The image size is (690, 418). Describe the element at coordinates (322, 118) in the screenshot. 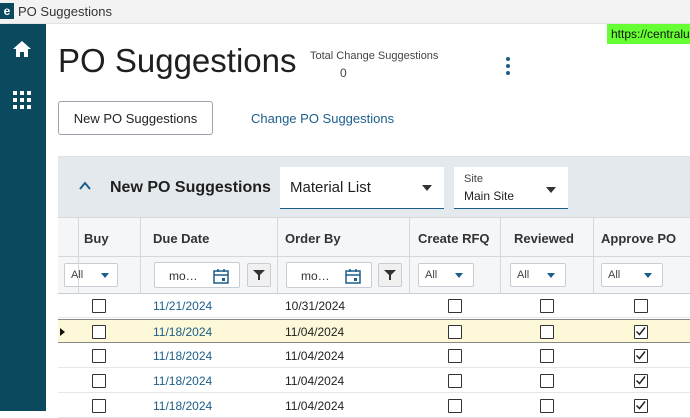

I see `change-po-suggestions-link: Change PO Suggestions` at that location.